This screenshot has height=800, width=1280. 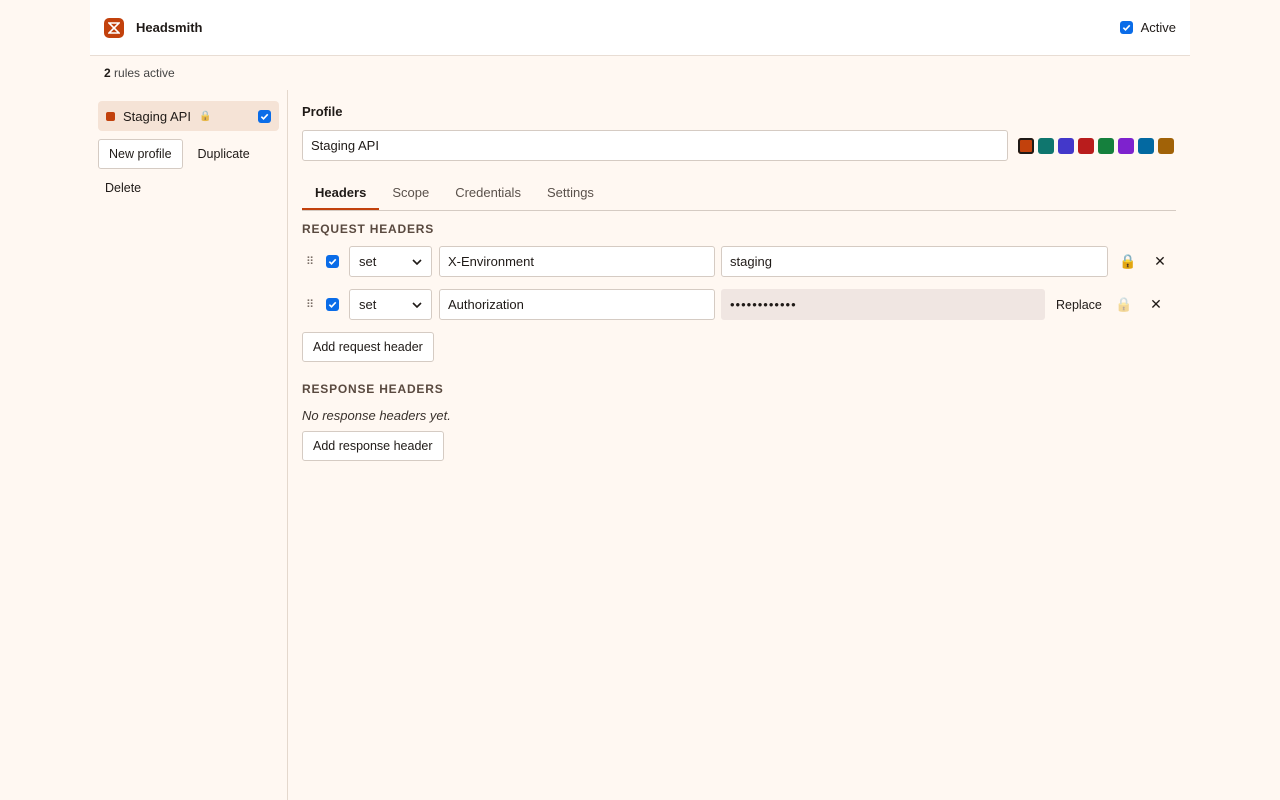 I want to click on delete-button: Delete, so click(x=125, y=188).